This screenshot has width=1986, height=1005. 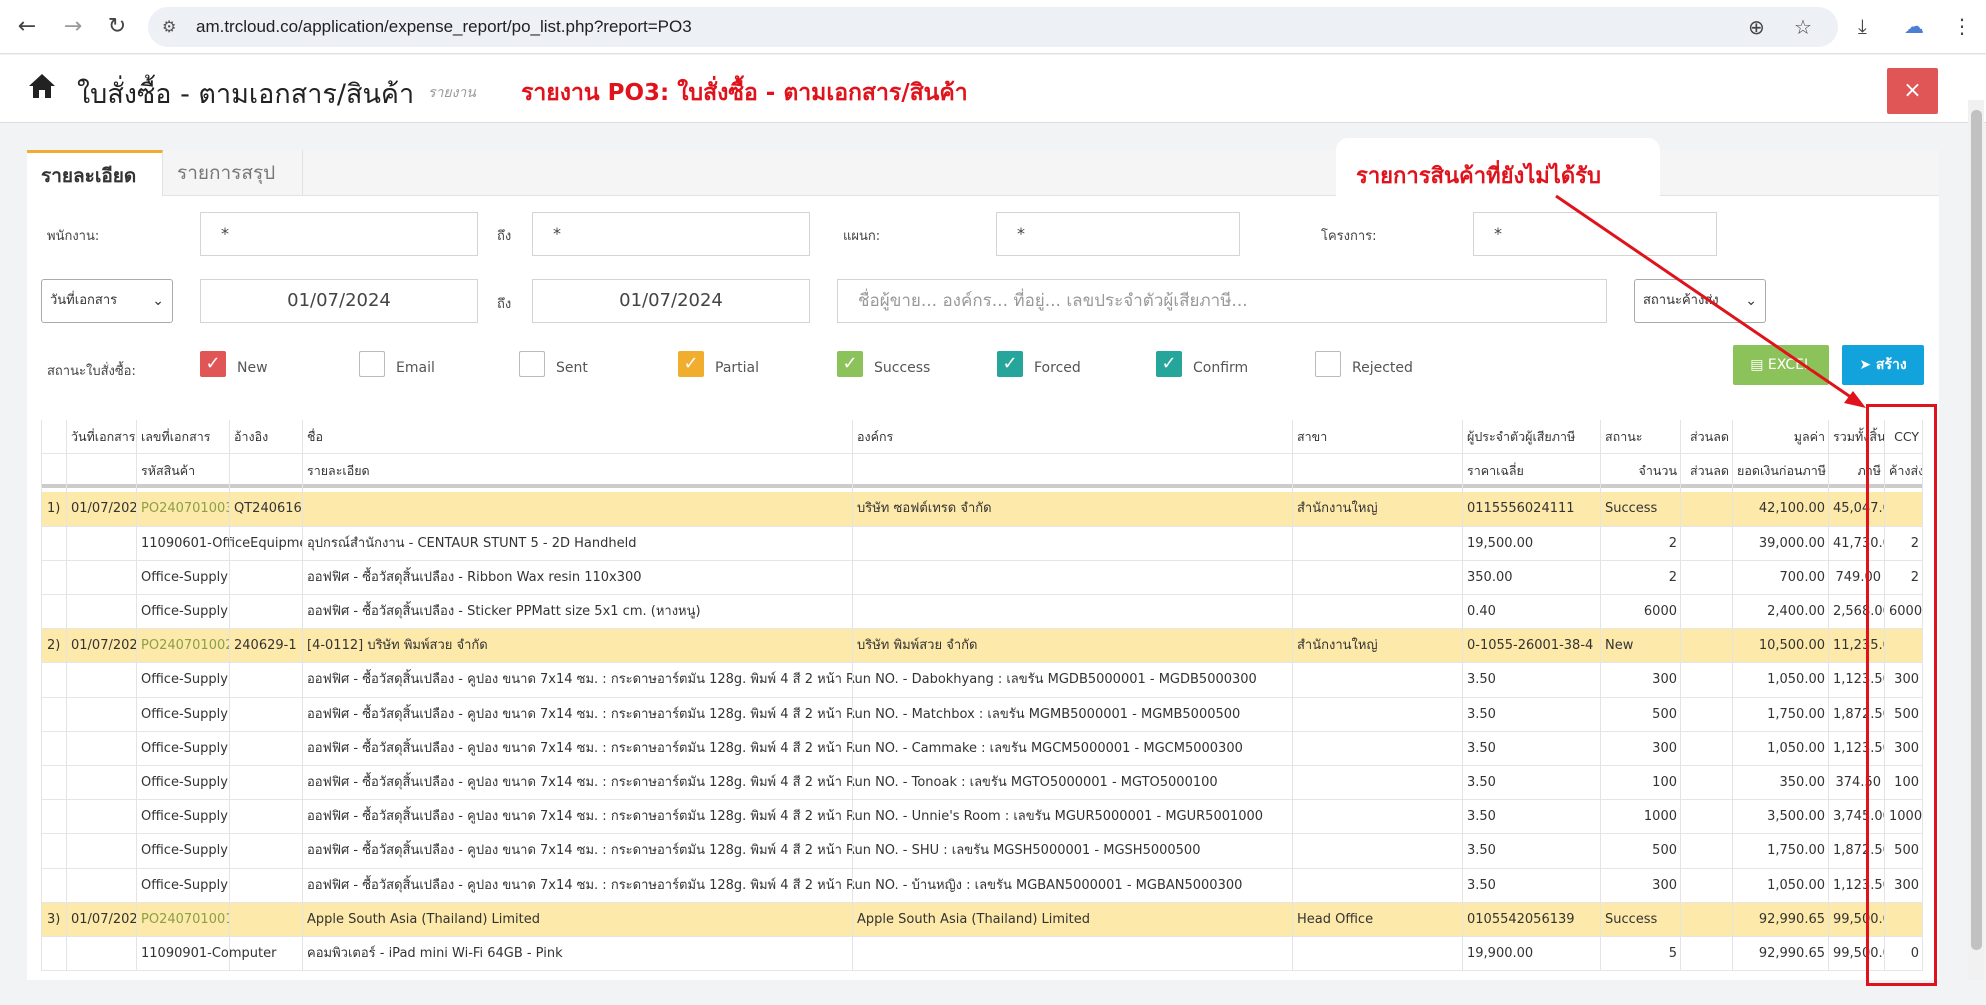 What do you see at coordinates (862, 236) in the screenshot?
I see `department-label: แผนก:` at bounding box center [862, 236].